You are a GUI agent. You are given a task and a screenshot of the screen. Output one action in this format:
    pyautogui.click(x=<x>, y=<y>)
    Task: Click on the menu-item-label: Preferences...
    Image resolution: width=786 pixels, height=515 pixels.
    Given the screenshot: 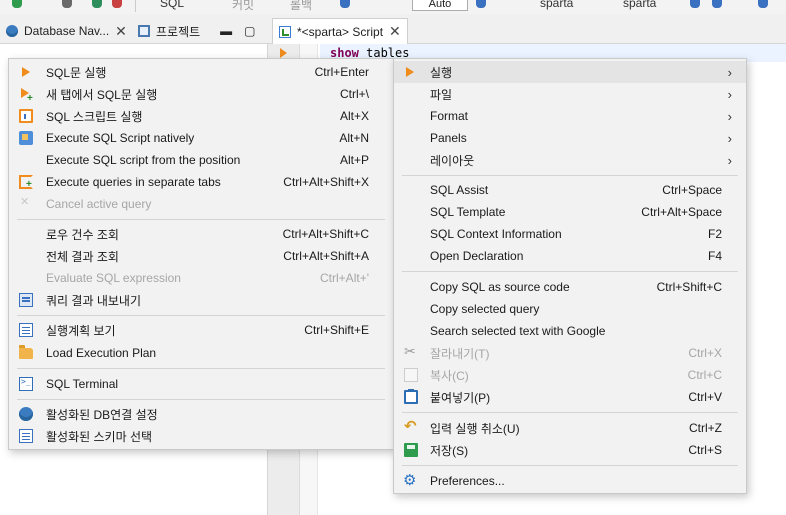 What is the action you would take?
    pyautogui.click(x=467, y=481)
    